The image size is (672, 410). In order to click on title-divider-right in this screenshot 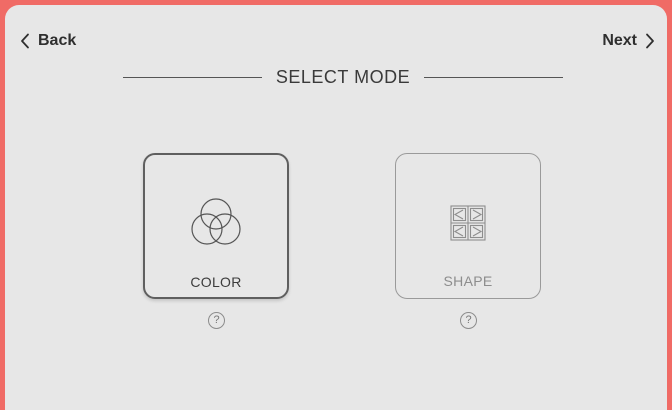, I will do `click(494, 77)`.